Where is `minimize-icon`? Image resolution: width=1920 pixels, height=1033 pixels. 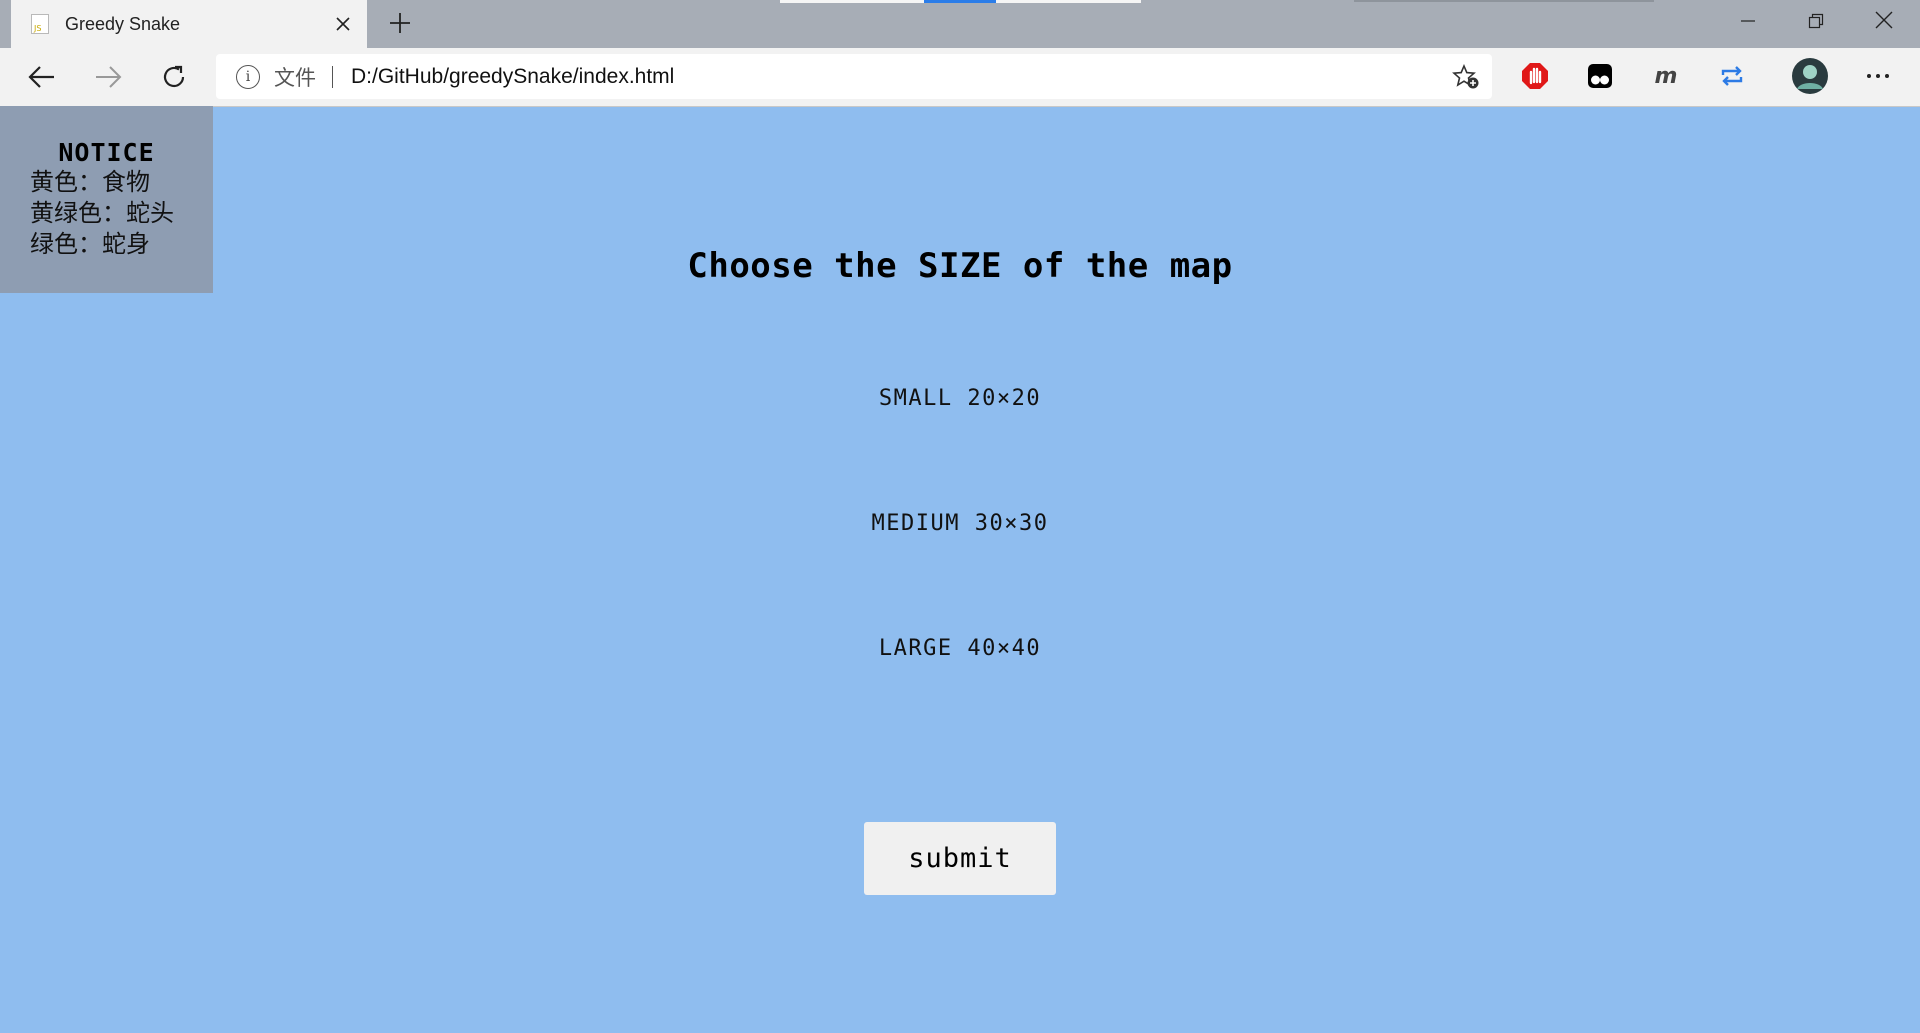
minimize-icon is located at coordinates (1748, 21).